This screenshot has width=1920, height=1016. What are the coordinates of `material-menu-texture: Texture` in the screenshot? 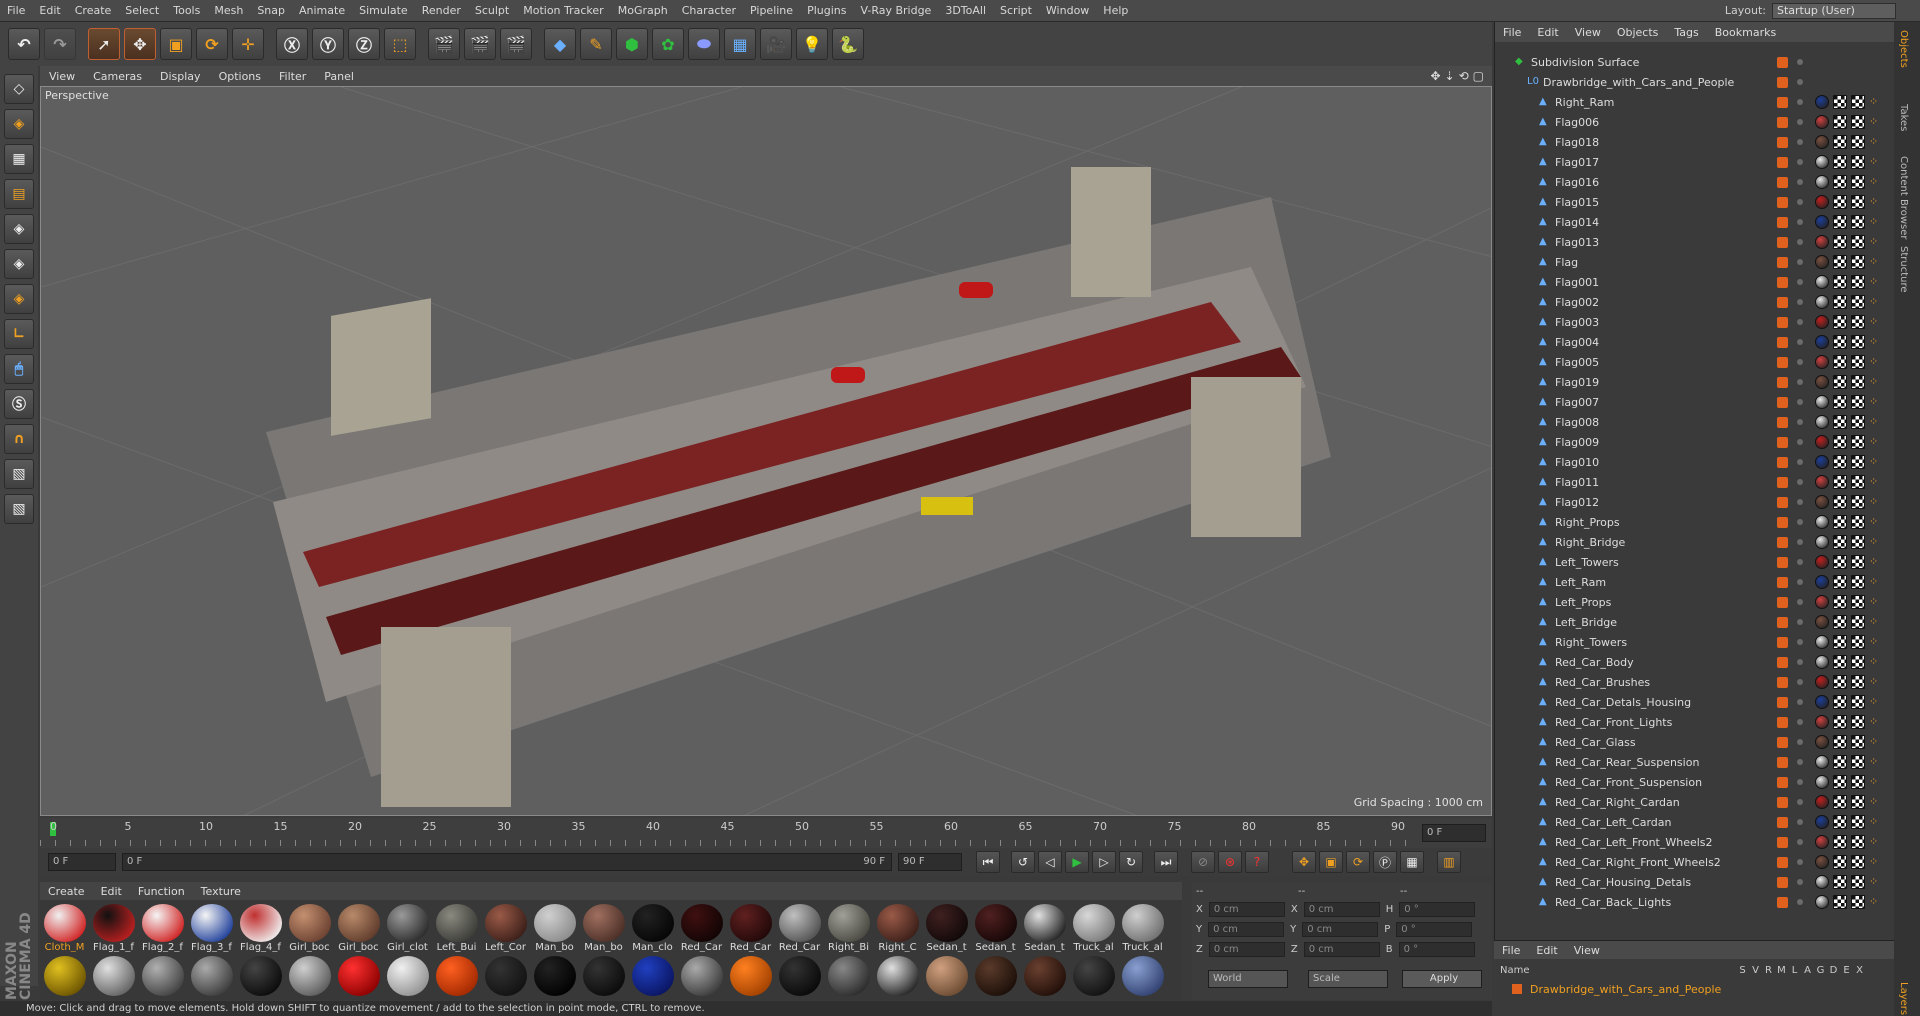 It's located at (221, 891).